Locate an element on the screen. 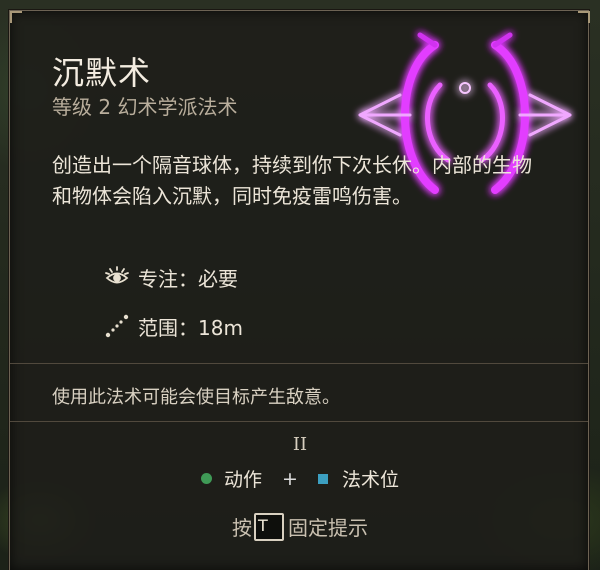 The height and width of the screenshot is (570, 600). range-label: 范围：18m is located at coordinates (190, 327).